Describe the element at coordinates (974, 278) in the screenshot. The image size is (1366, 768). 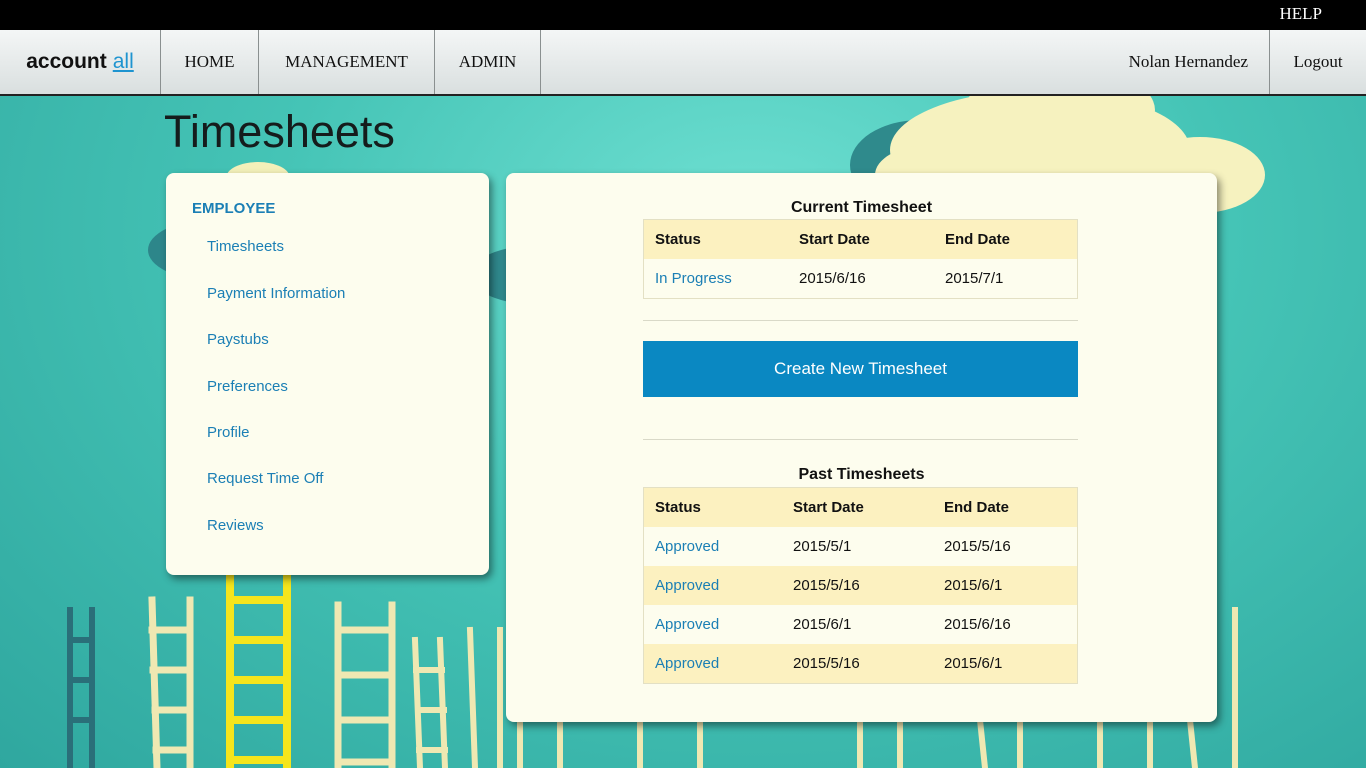
I see `end-date-cell: 2015/7/1` at that location.